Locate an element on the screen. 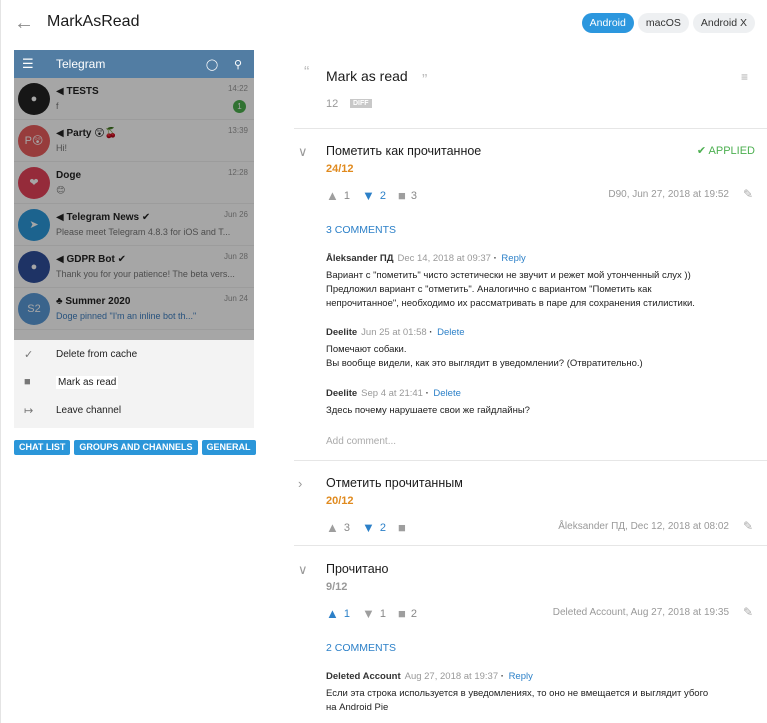 The image size is (767, 723). comments-button: ■ 3 is located at coordinates (407, 195).